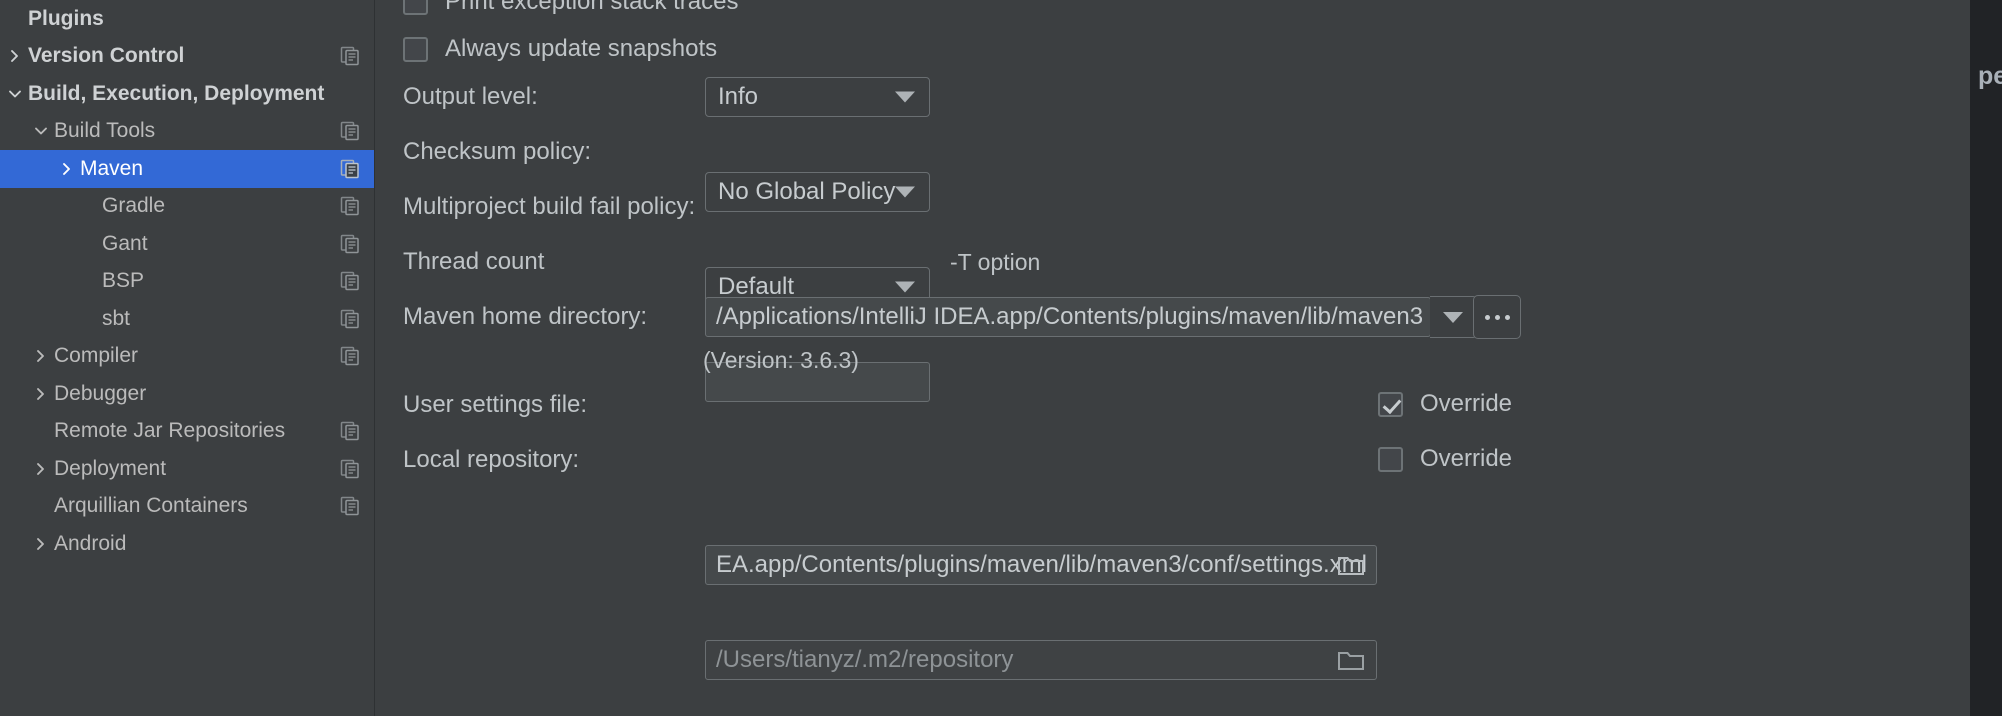 Image resolution: width=2002 pixels, height=716 pixels. I want to click on user-settings-file-label: User settings file:, so click(495, 404).